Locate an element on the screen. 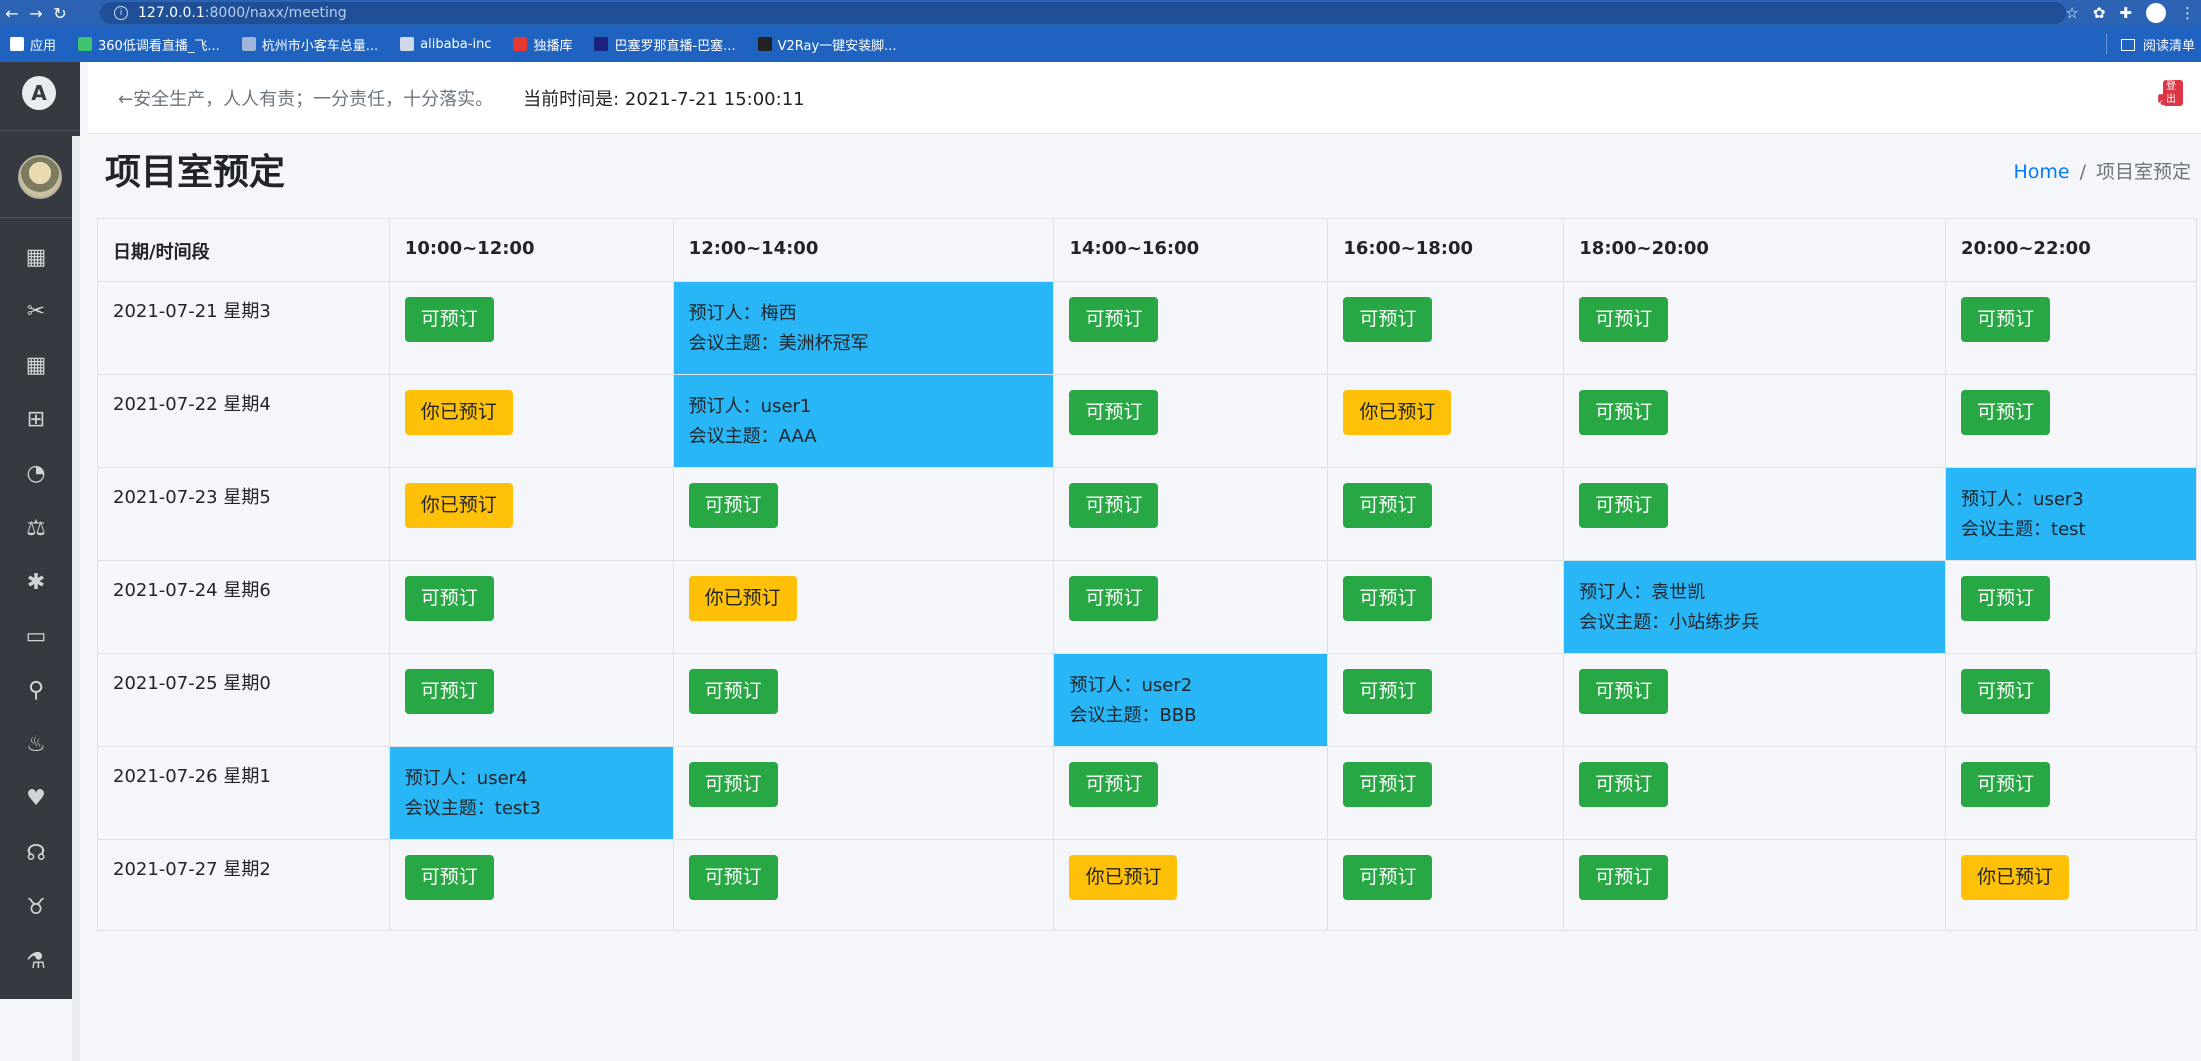  bookmark-icon is located at coordinates (520, 44).